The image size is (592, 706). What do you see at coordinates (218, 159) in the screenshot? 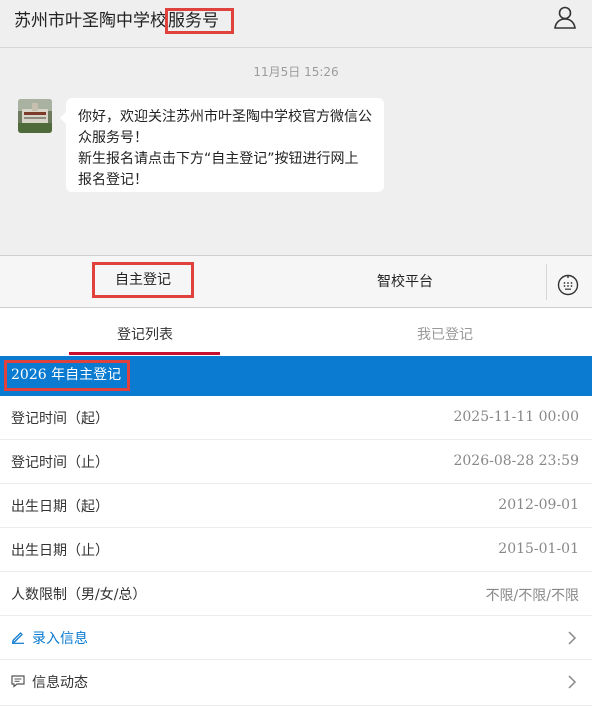
I see `message-line: 新生报名请点击下方“自主登记”按钮进行网上` at bounding box center [218, 159].